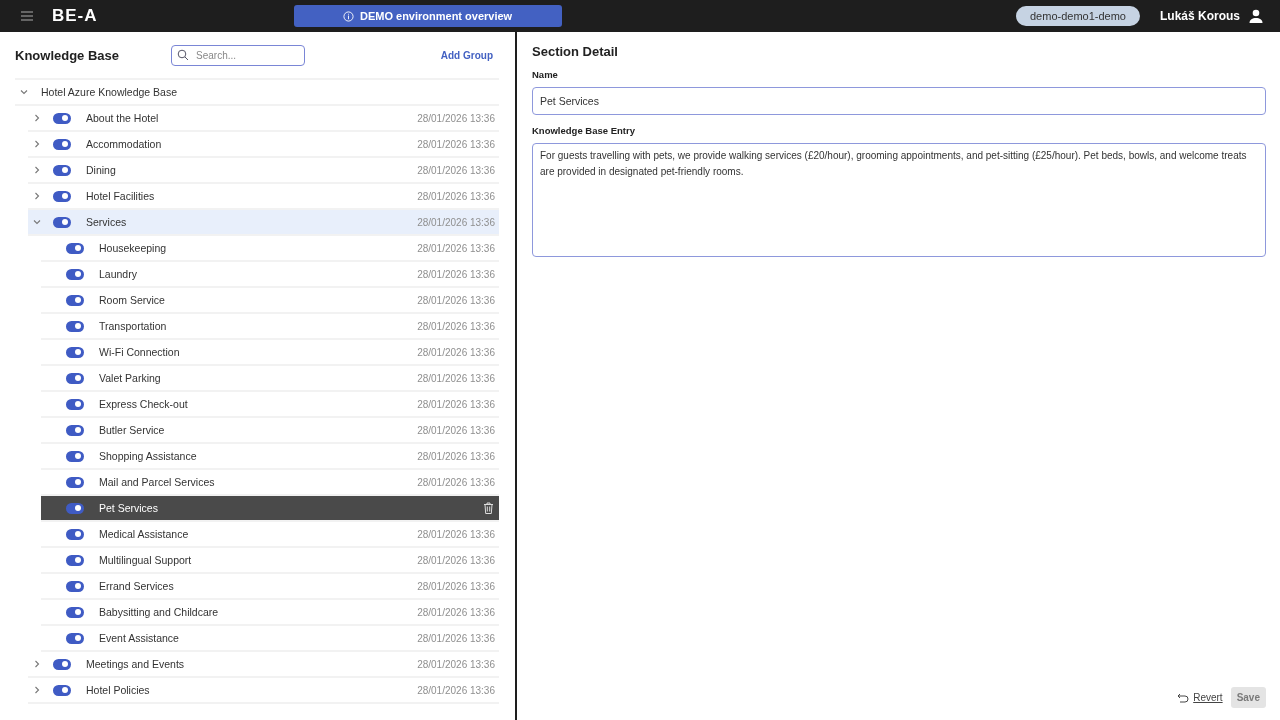 Image resolution: width=1280 pixels, height=720 pixels. I want to click on item-label: Wi-Fi Connection, so click(139, 352).